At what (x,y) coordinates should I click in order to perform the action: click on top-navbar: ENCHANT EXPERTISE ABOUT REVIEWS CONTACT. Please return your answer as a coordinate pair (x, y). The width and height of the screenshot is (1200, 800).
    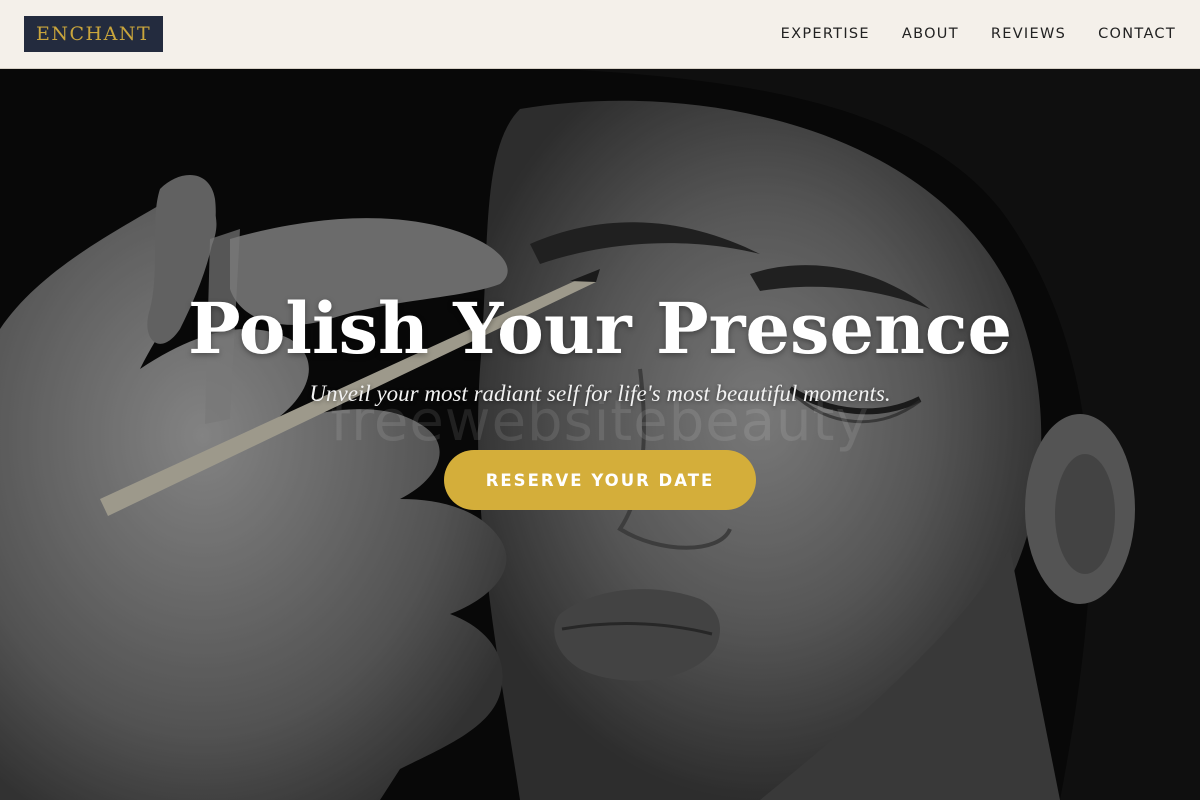
    Looking at the image, I should click on (600, 34).